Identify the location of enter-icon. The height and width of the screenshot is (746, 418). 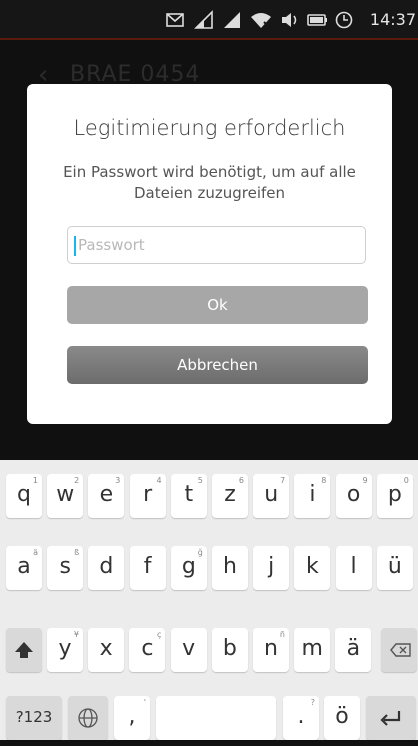
(390, 718).